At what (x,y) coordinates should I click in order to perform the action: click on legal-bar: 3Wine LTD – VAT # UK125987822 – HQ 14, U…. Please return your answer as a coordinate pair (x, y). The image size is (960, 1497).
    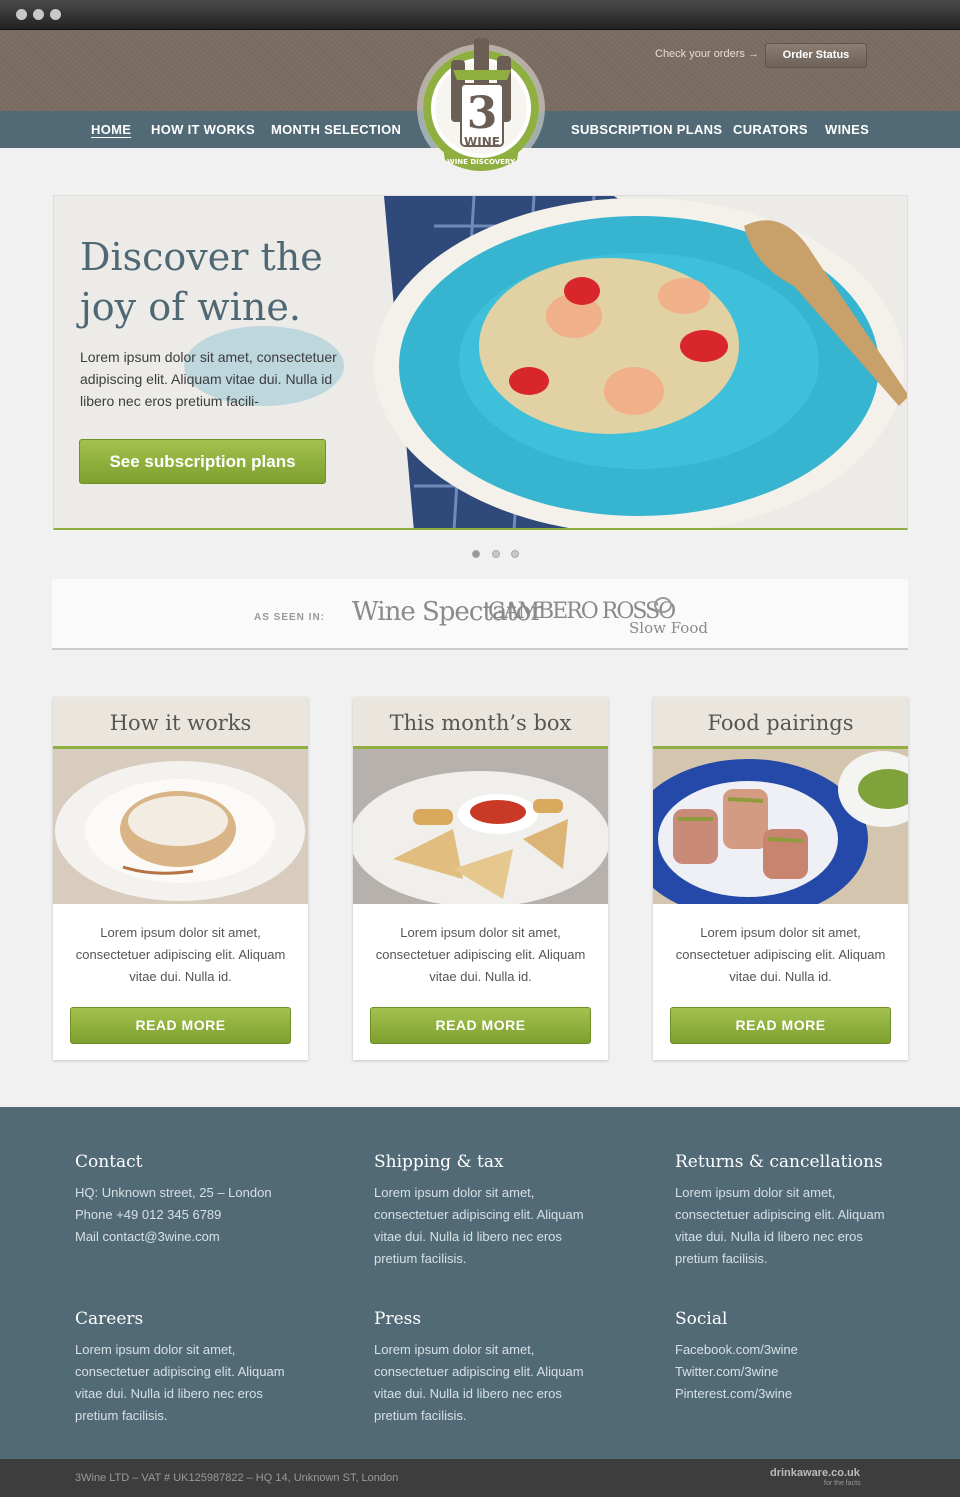
    Looking at the image, I should click on (480, 1478).